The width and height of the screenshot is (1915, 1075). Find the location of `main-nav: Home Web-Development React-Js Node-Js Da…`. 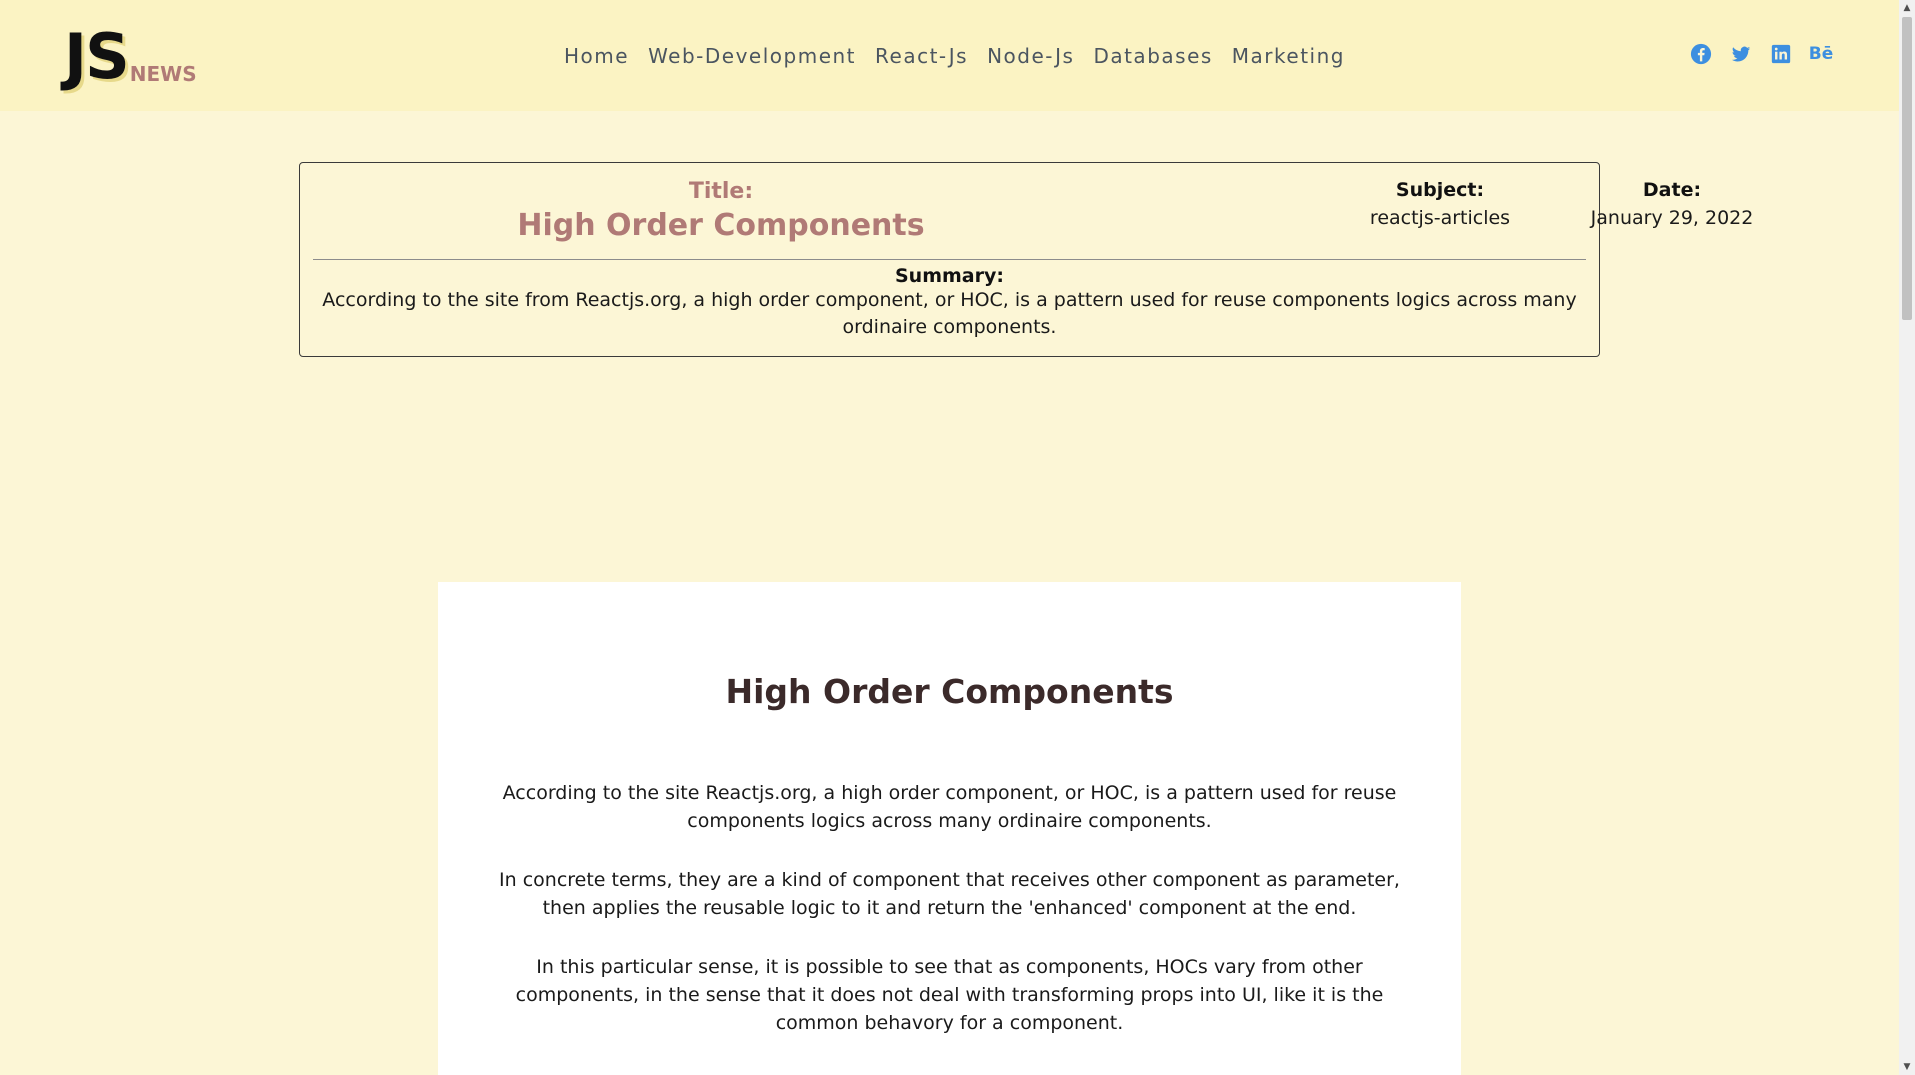

main-nav: Home Web-Development React-Js Node-Js Da… is located at coordinates (964, 56).